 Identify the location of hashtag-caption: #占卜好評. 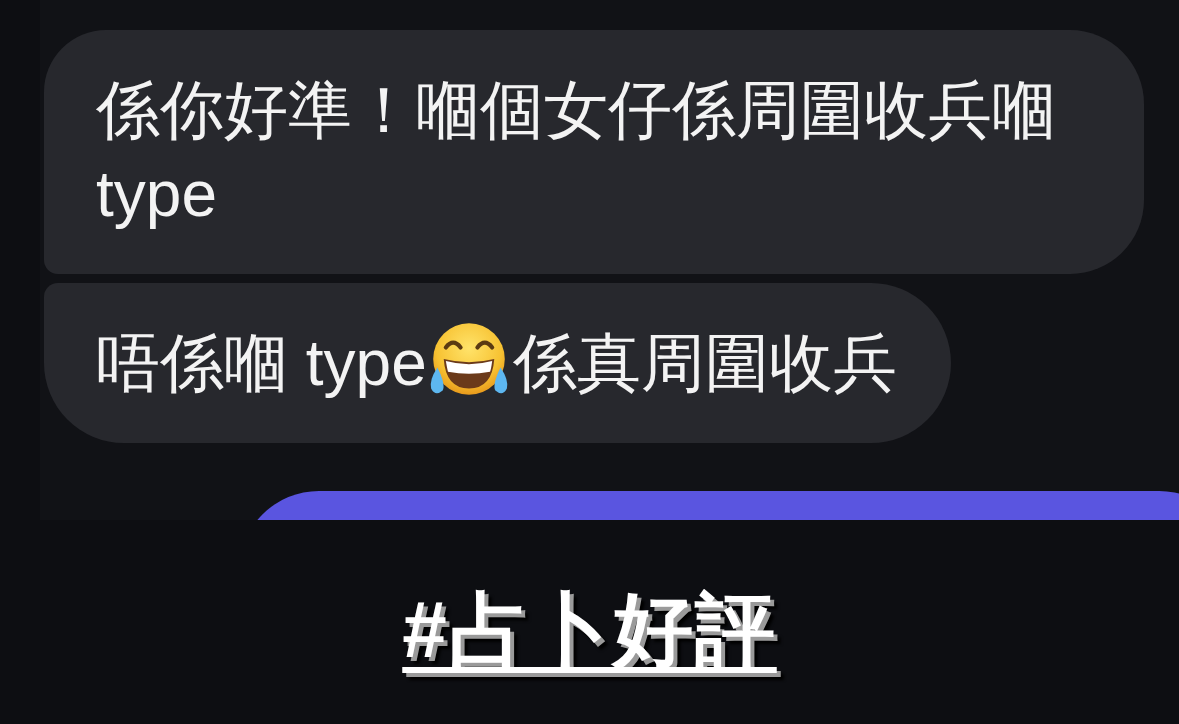
(589, 630).